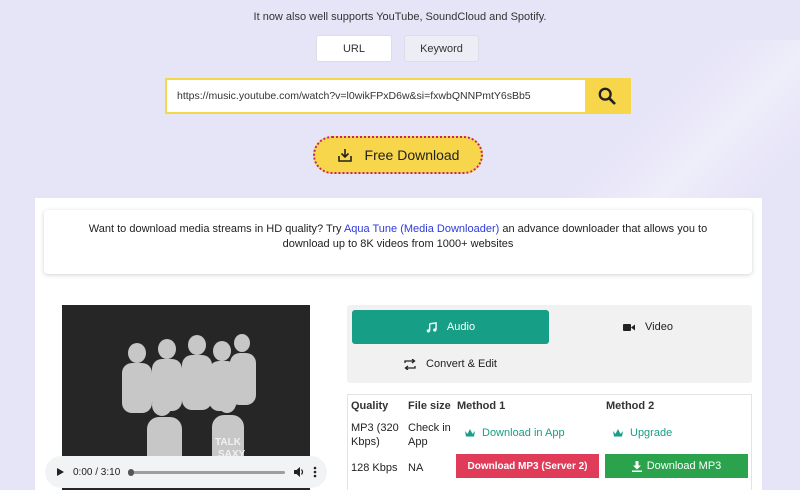 Image resolution: width=800 pixels, height=490 pixels. I want to click on tab-convert-label: Convert & Edit, so click(461, 364).